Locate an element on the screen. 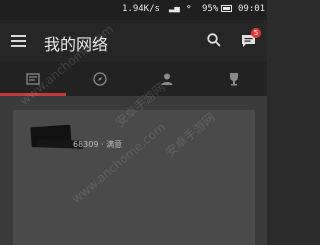 The width and height of the screenshot is (320, 245). wifi-icon: ⌔ is located at coordinates (189, 8).